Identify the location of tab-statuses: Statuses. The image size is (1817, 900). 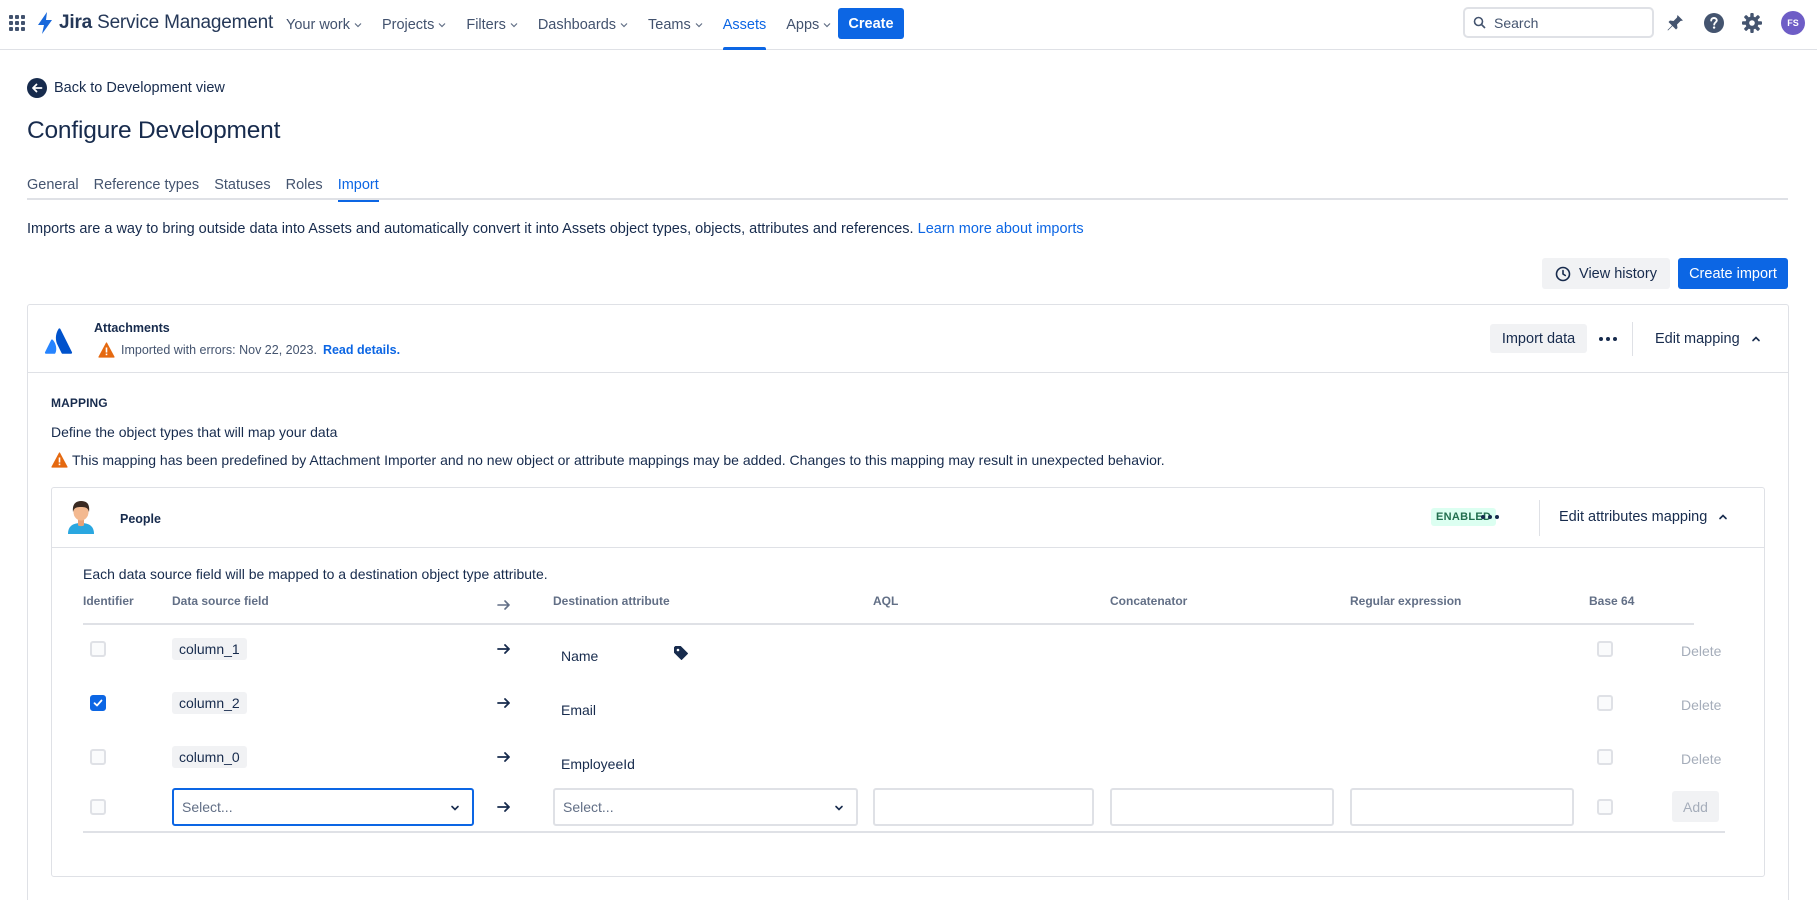
(242, 185).